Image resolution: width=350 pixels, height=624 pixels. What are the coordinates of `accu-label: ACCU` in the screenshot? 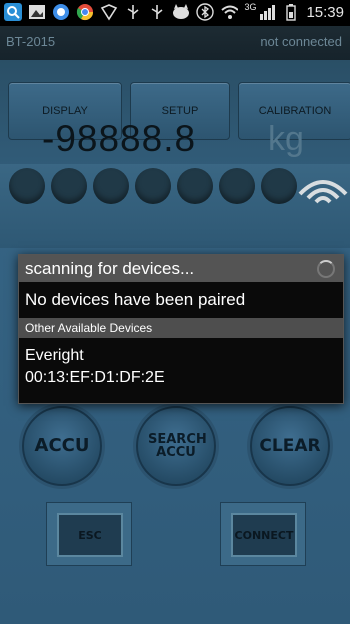 It's located at (62, 445).